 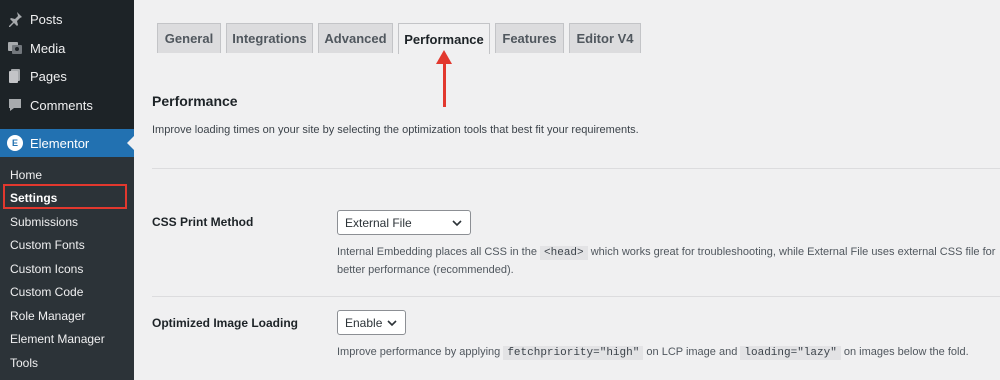 I want to click on submenu-item-tools: Tools, so click(x=24, y=363).